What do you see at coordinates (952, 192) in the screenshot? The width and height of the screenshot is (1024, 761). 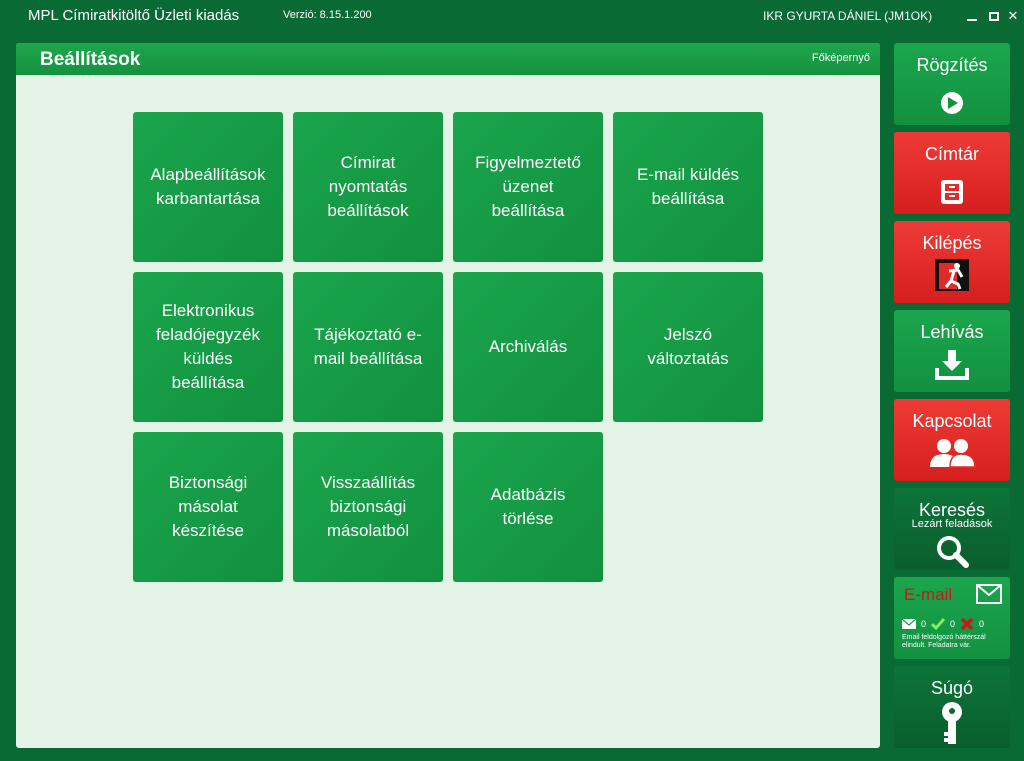 I see `cabinet-icon` at bounding box center [952, 192].